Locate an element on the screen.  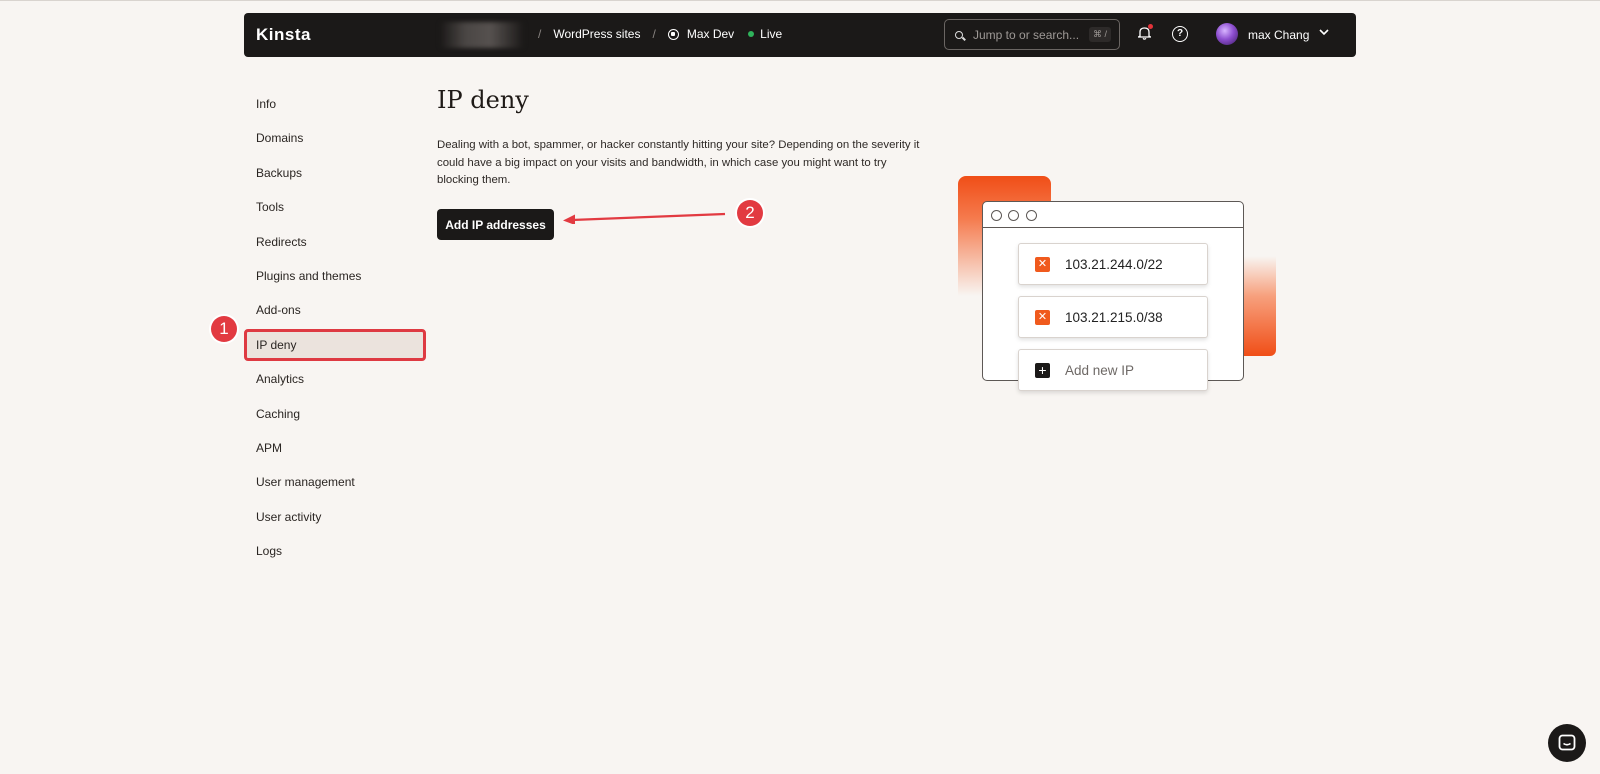
ip-card-1: ✕ 103.21.244.0/22 is located at coordinates (1113, 264).